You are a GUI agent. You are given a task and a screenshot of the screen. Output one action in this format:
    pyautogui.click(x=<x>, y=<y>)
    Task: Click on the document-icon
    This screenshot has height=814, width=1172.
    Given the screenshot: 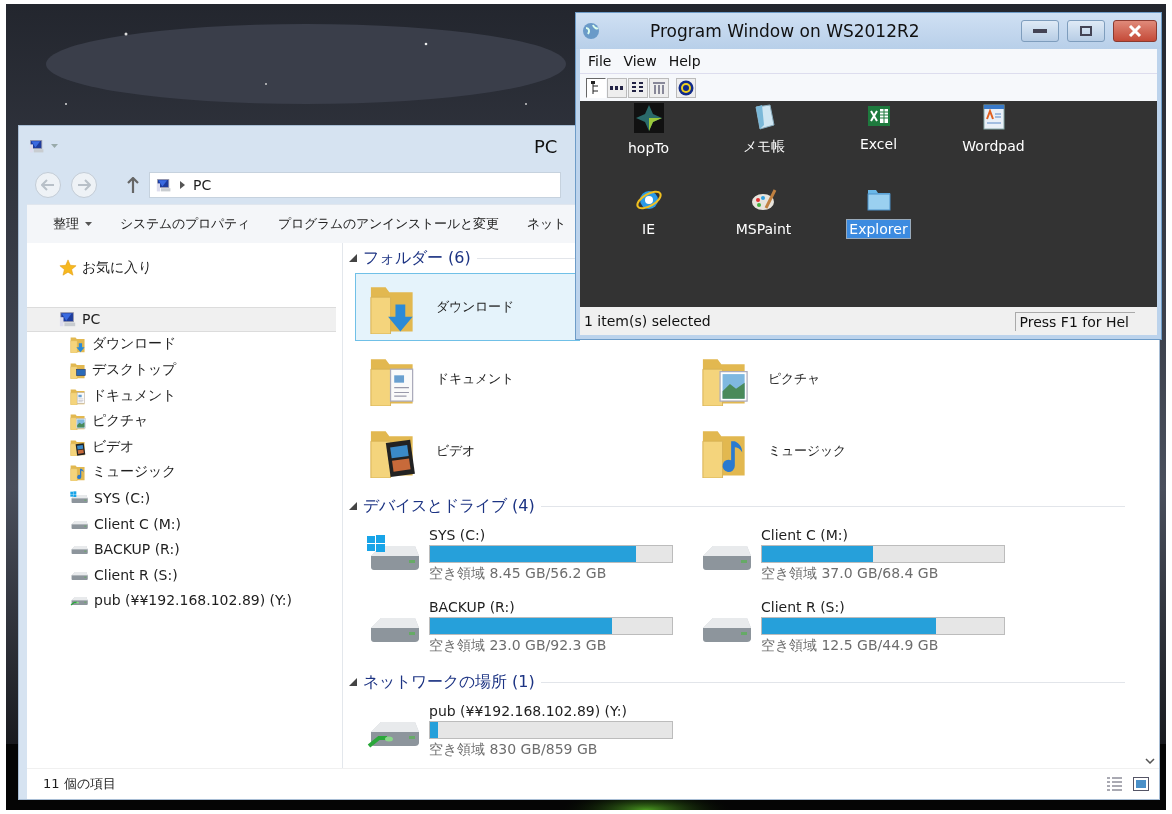 What is the action you would take?
    pyautogui.click(x=993, y=117)
    